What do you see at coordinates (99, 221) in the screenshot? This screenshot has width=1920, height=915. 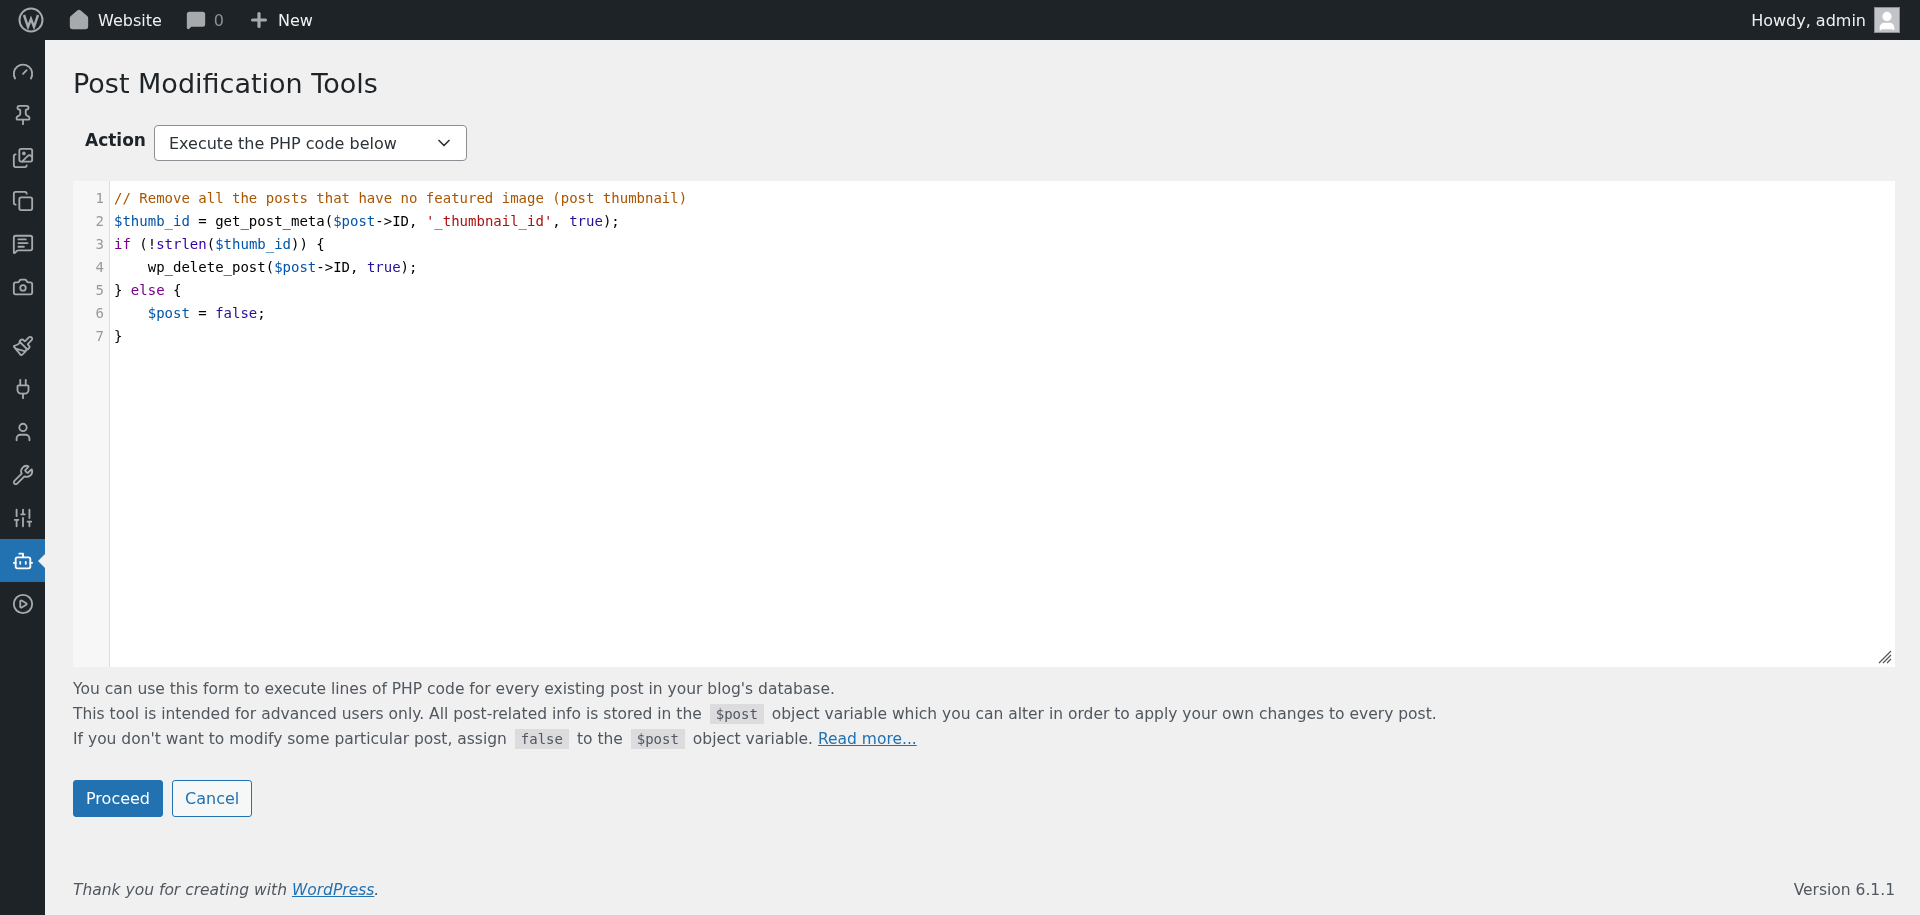 I see `line-number: 2` at bounding box center [99, 221].